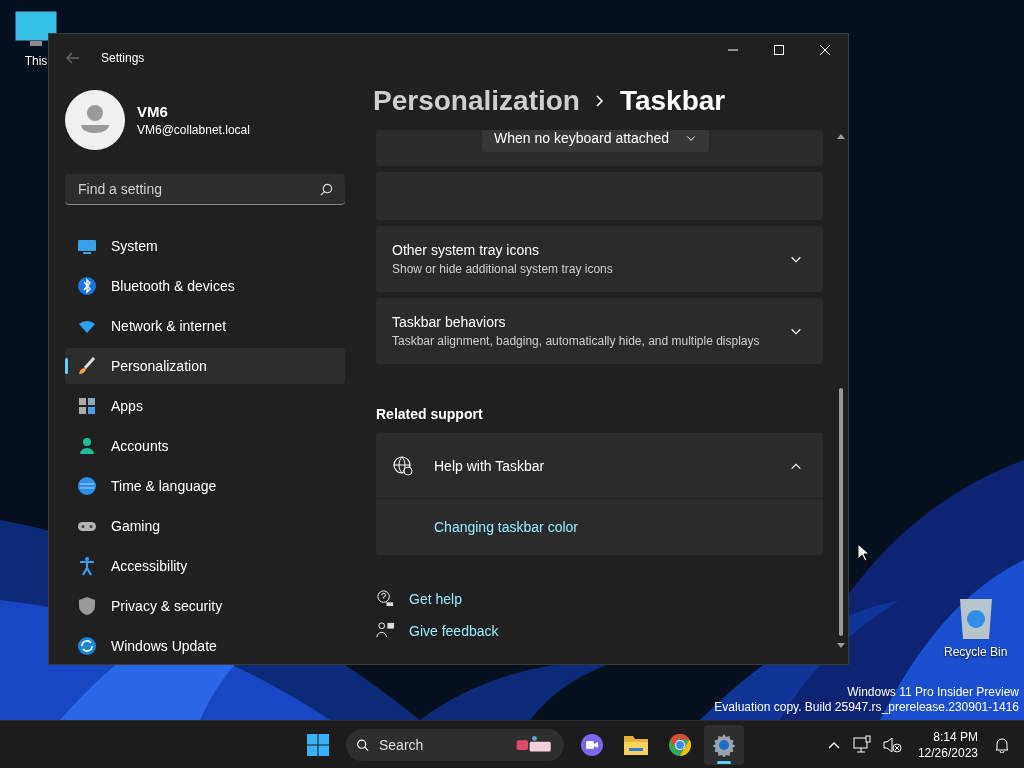 The image size is (1024, 768). What do you see at coordinates (933, 692) in the screenshot?
I see `watermark-text: Windows 11 Pro Insider Preview` at bounding box center [933, 692].